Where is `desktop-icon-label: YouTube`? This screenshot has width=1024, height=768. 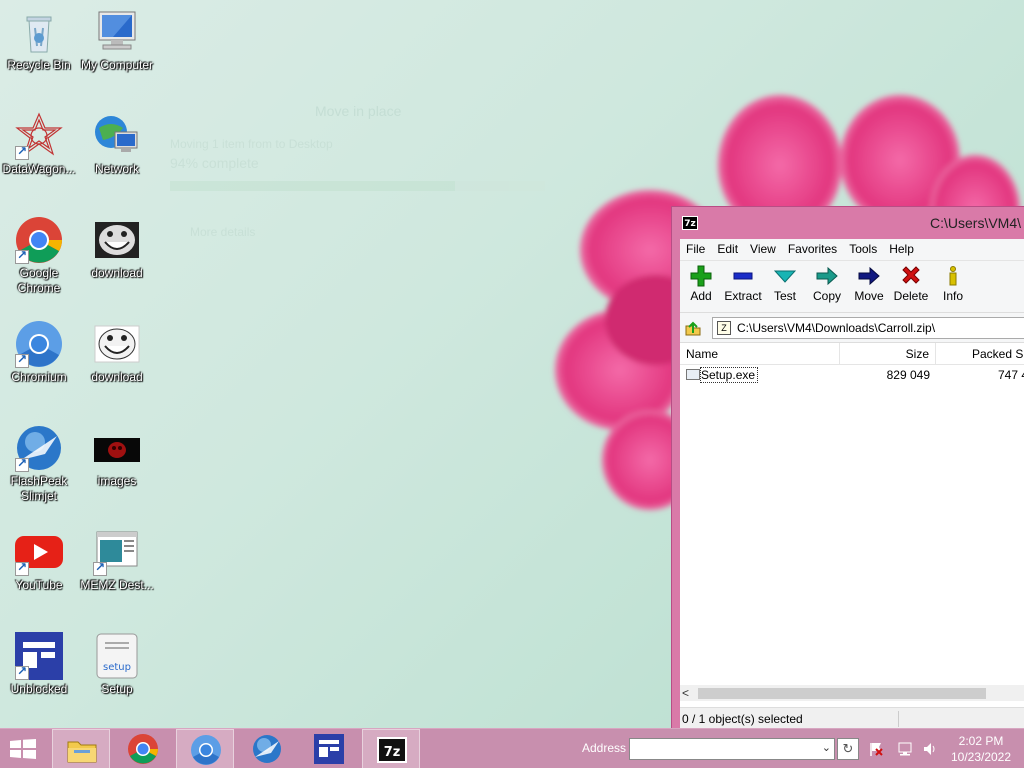 desktop-icon-label: YouTube is located at coordinates (39, 585).